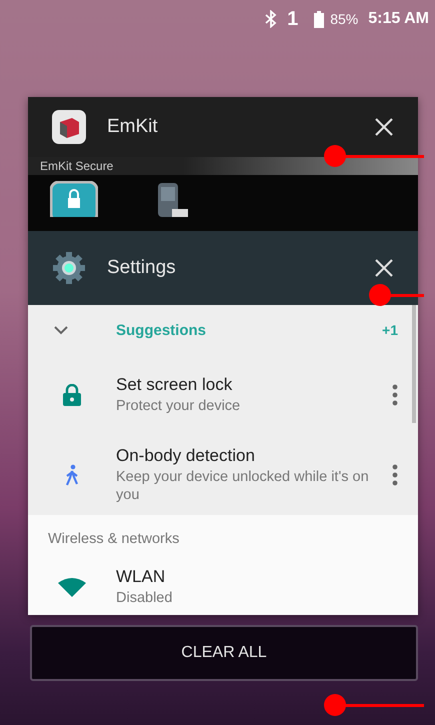 This screenshot has height=725, width=435. What do you see at coordinates (133, 127) in the screenshot?
I see `app-title: EmKit` at bounding box center [133, 127].